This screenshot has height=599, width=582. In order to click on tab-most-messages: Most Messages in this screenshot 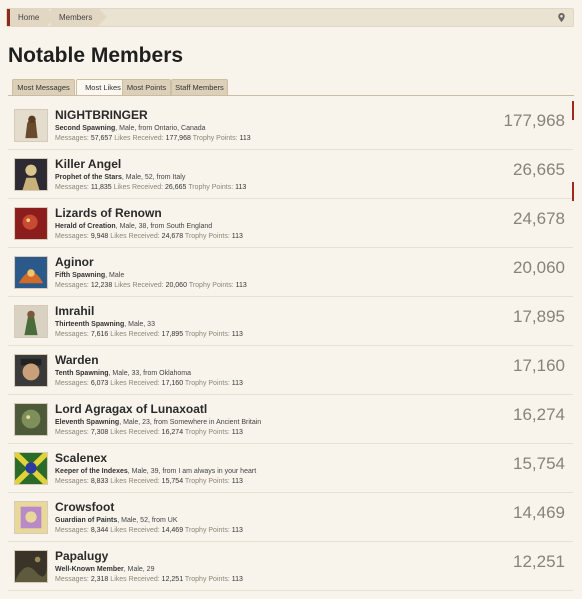, I will do `click(43, 87)`.